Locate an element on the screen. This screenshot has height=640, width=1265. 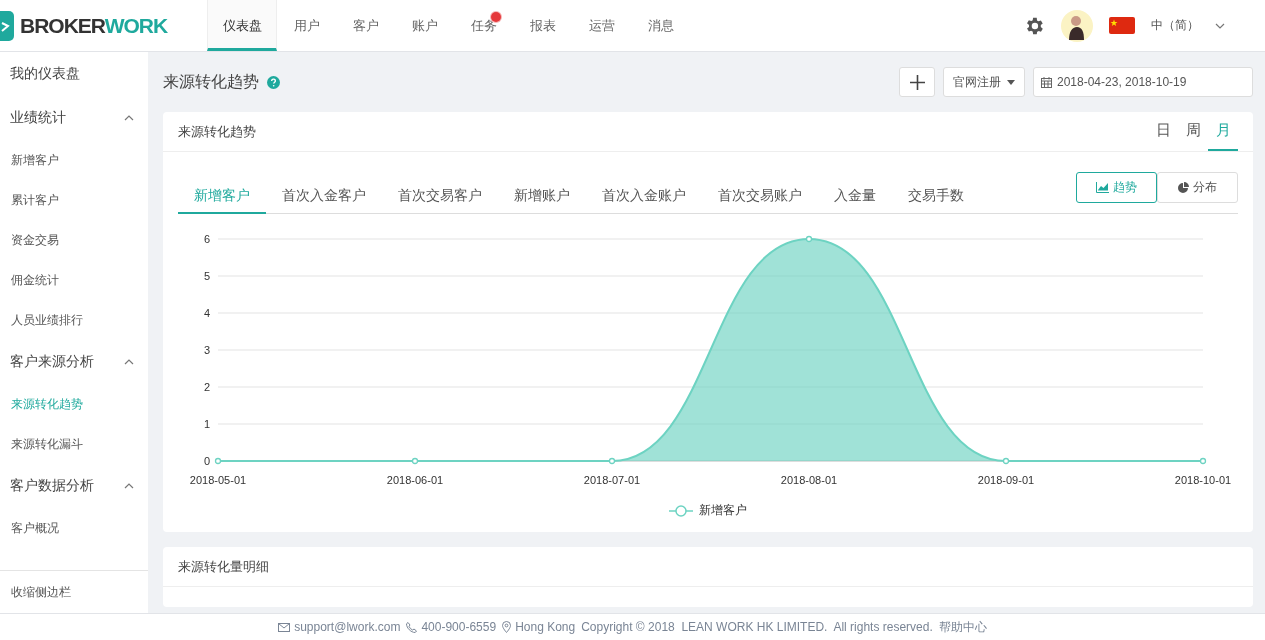
x-axis-label: 2018-07-01 is located at coordinates (612, 480).